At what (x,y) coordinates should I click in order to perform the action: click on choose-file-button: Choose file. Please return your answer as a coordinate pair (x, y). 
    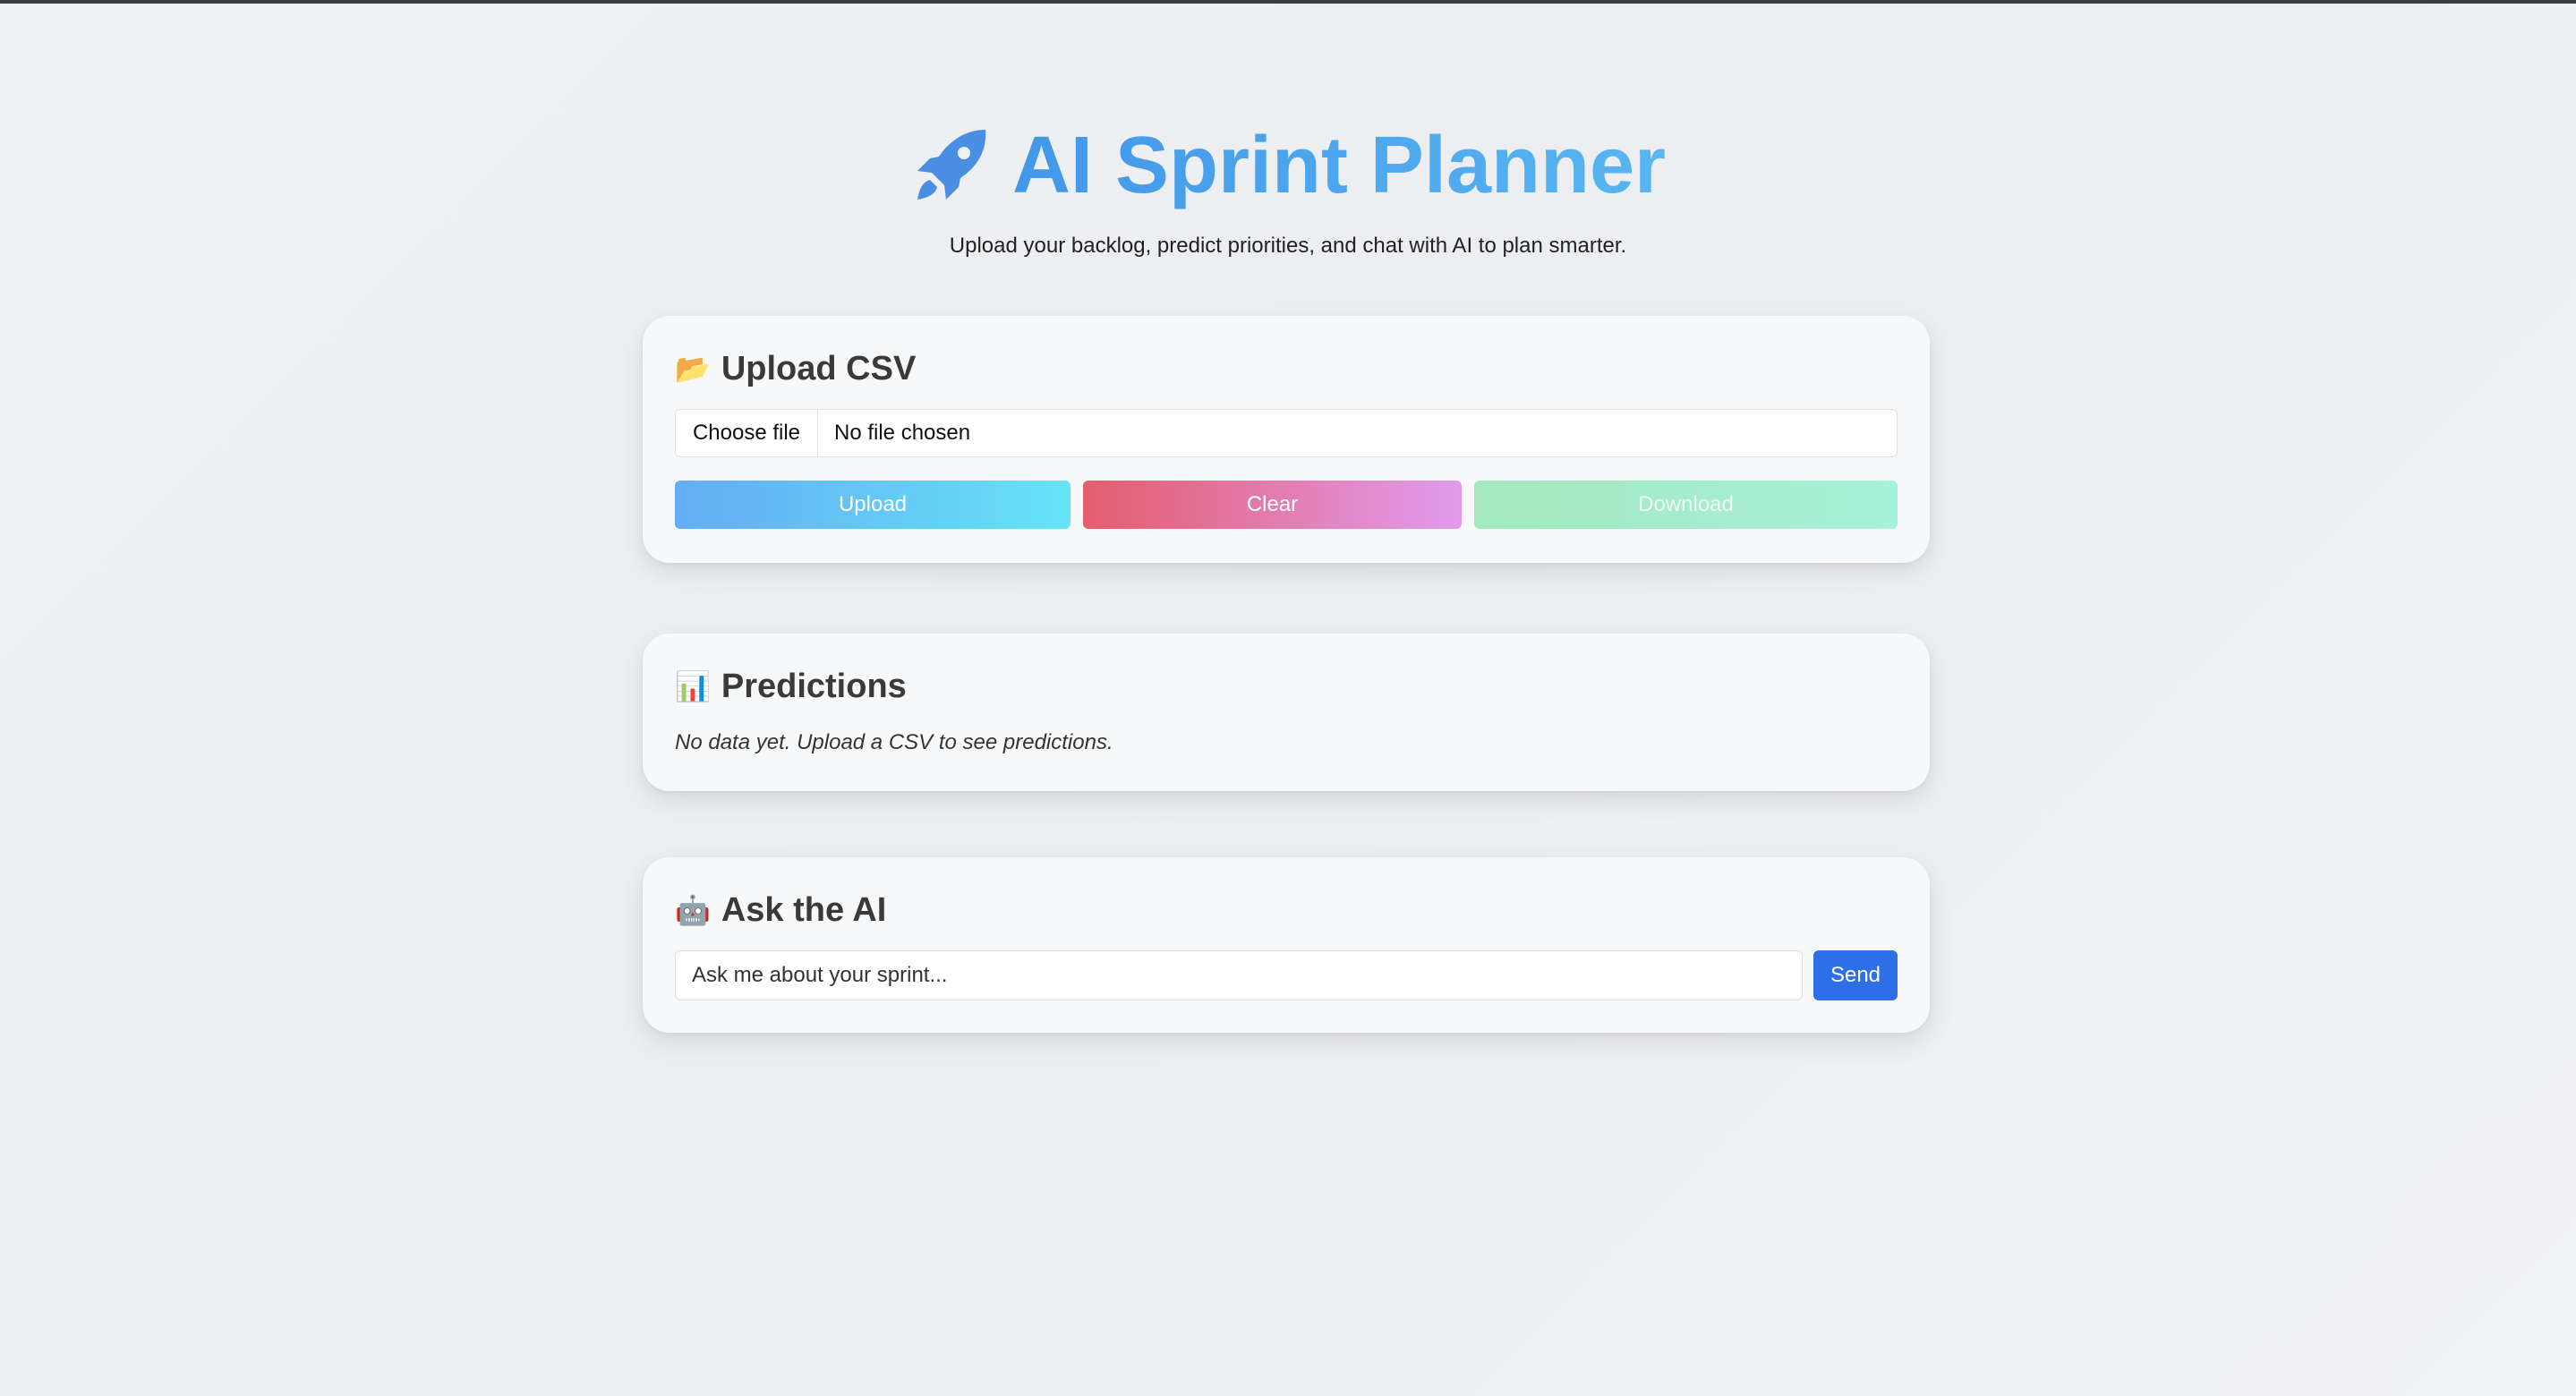
    Looking at the image, I should click on (747, 433).